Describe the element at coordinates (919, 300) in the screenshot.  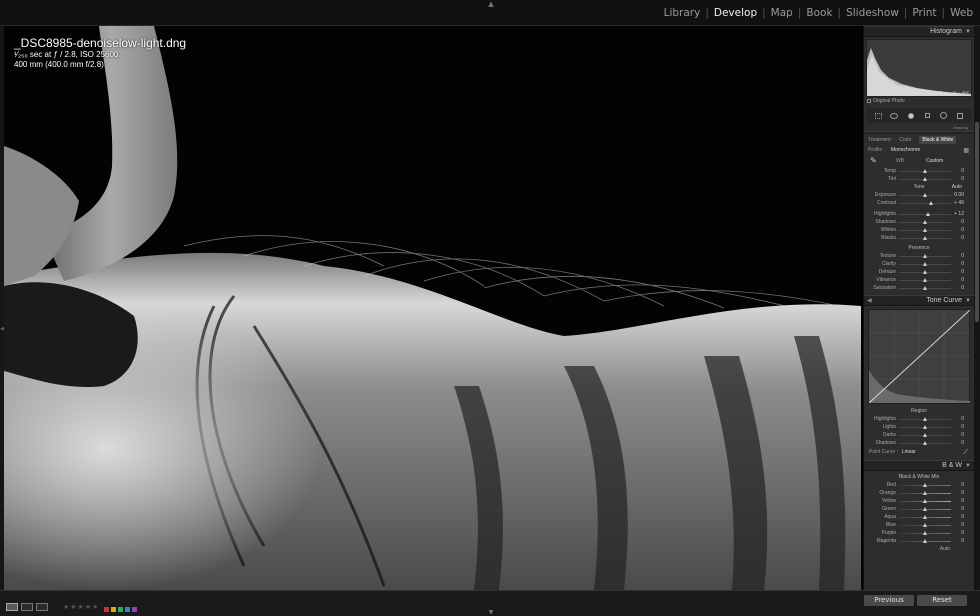
I see `tone-curve-panel-header: ◀ Tone Curve ▼` at that location.